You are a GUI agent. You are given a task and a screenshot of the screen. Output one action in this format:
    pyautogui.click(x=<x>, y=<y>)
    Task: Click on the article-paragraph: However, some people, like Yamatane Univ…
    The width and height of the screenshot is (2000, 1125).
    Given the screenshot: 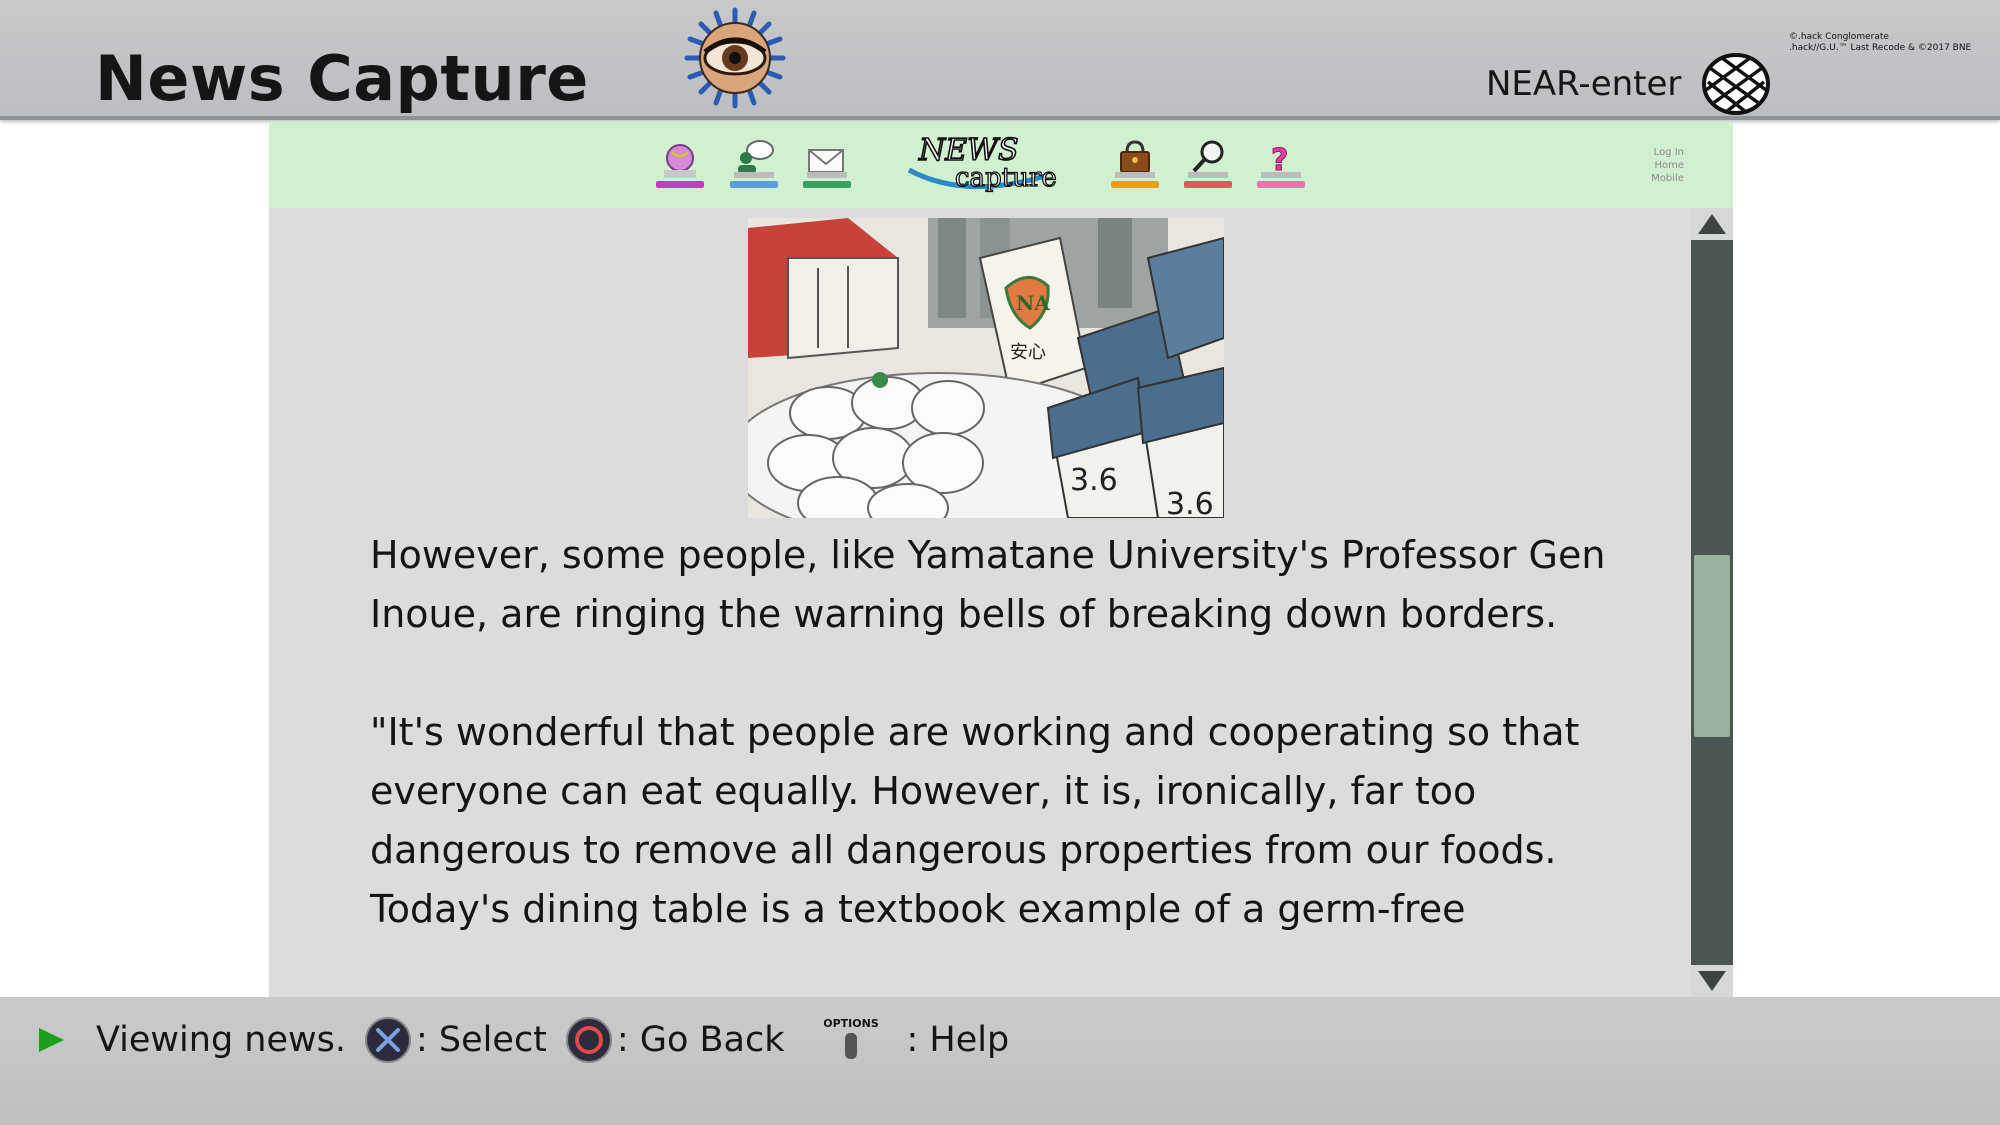 What is the action you would take?
    pyautogui.click(x=988, y=584)
    